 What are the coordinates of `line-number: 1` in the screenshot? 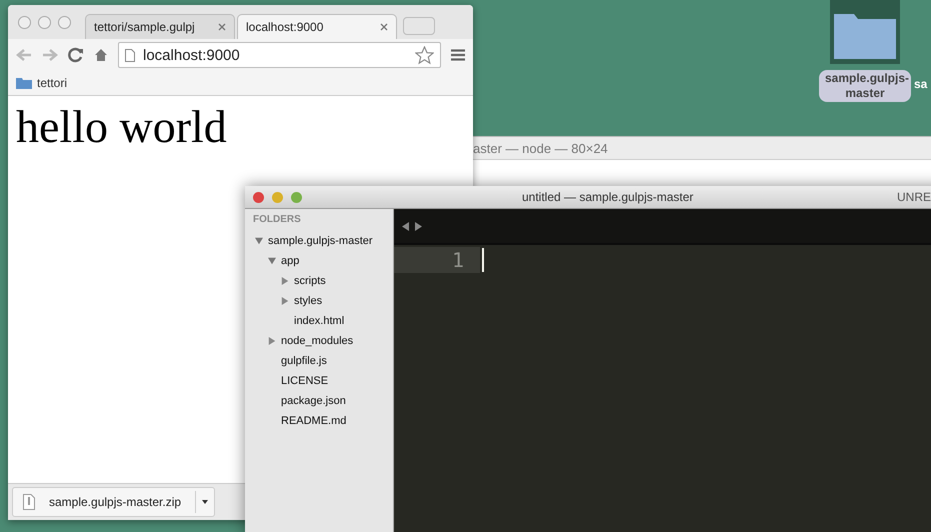 It's located at (437, 260).